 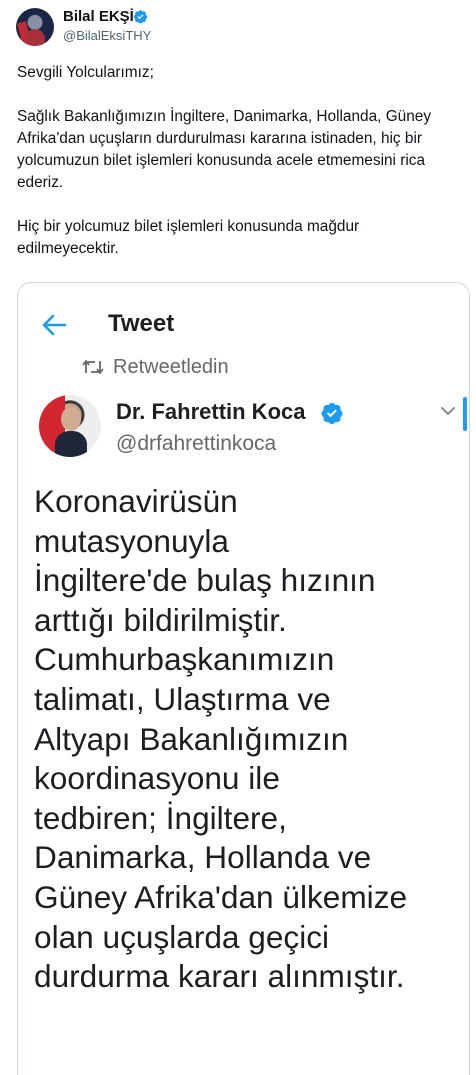 I want to click on avatar-face, so click(x=71, y=419).